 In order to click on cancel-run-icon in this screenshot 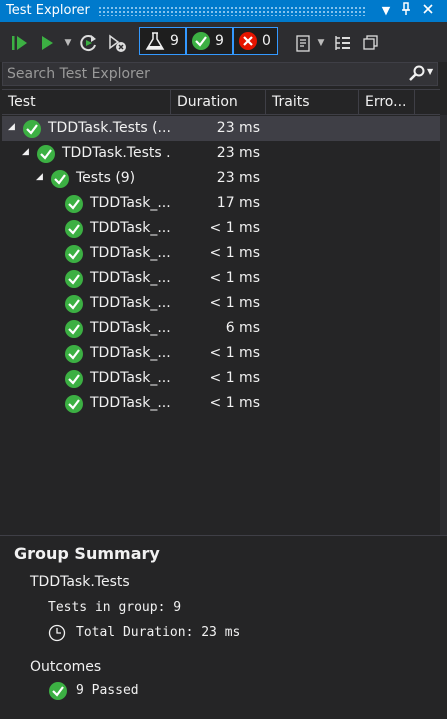, I will do `click(117, 43)`.